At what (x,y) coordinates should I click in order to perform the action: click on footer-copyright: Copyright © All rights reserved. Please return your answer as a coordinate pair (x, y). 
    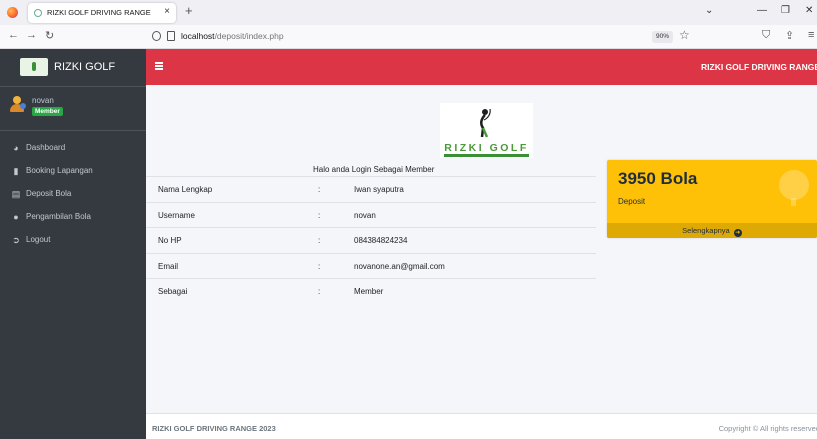
    Looking at the image, I should click on (767, 428).